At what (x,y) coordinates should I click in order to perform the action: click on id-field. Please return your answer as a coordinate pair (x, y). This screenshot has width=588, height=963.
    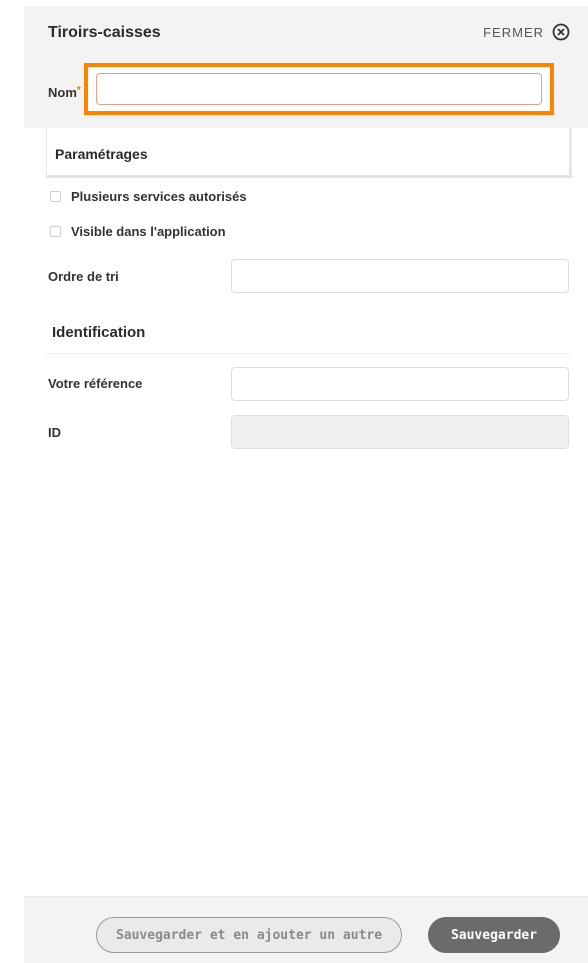
    Looking at the image, I should click on (400, 432).